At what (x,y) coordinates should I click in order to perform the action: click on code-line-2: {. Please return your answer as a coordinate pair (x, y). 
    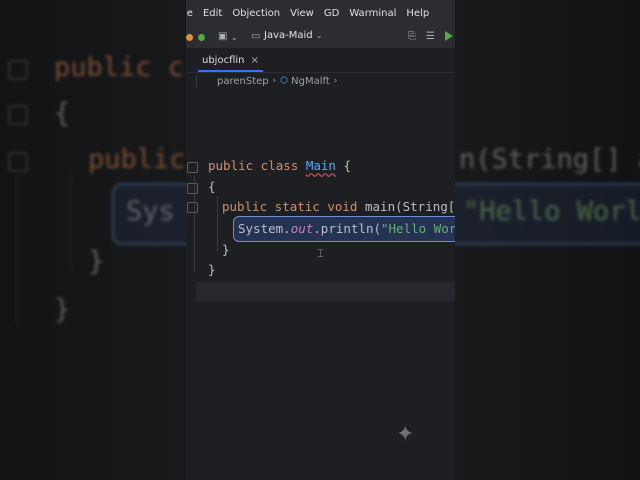
    Looking at the image, I should click on (212, 186).